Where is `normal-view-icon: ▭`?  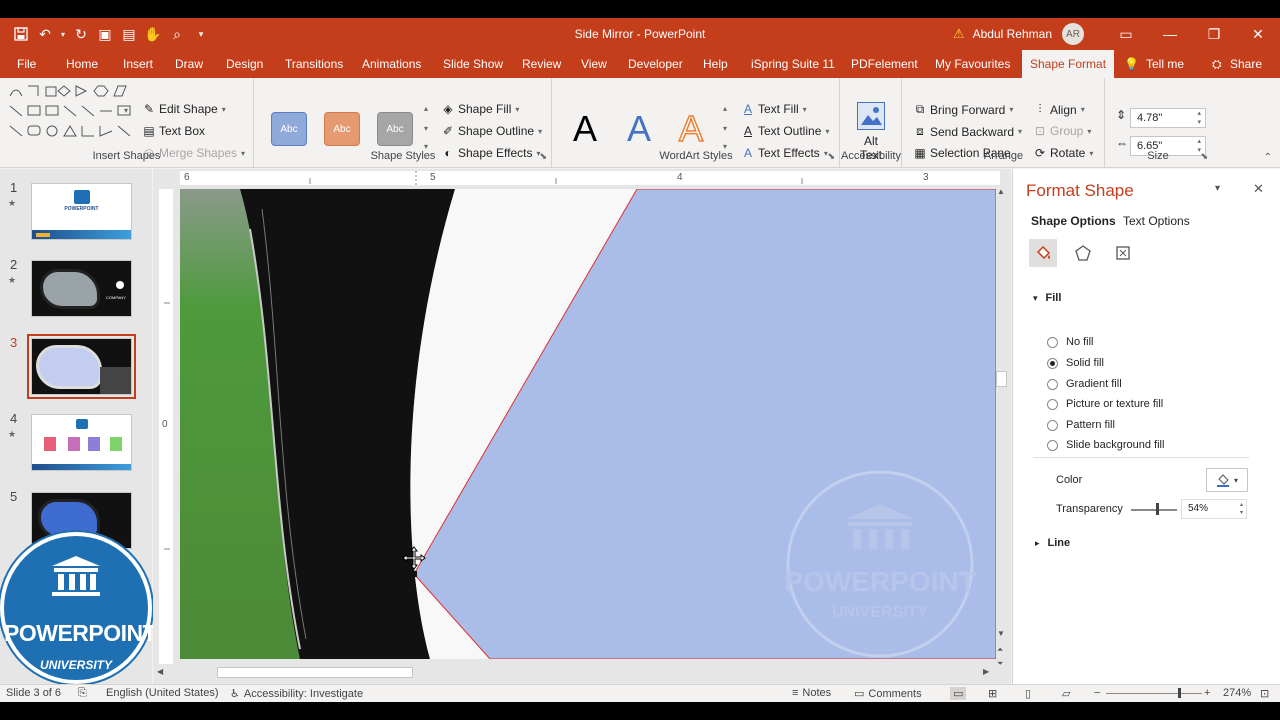
normal-view-icon: ▭ is located at coordinates (958, 693).